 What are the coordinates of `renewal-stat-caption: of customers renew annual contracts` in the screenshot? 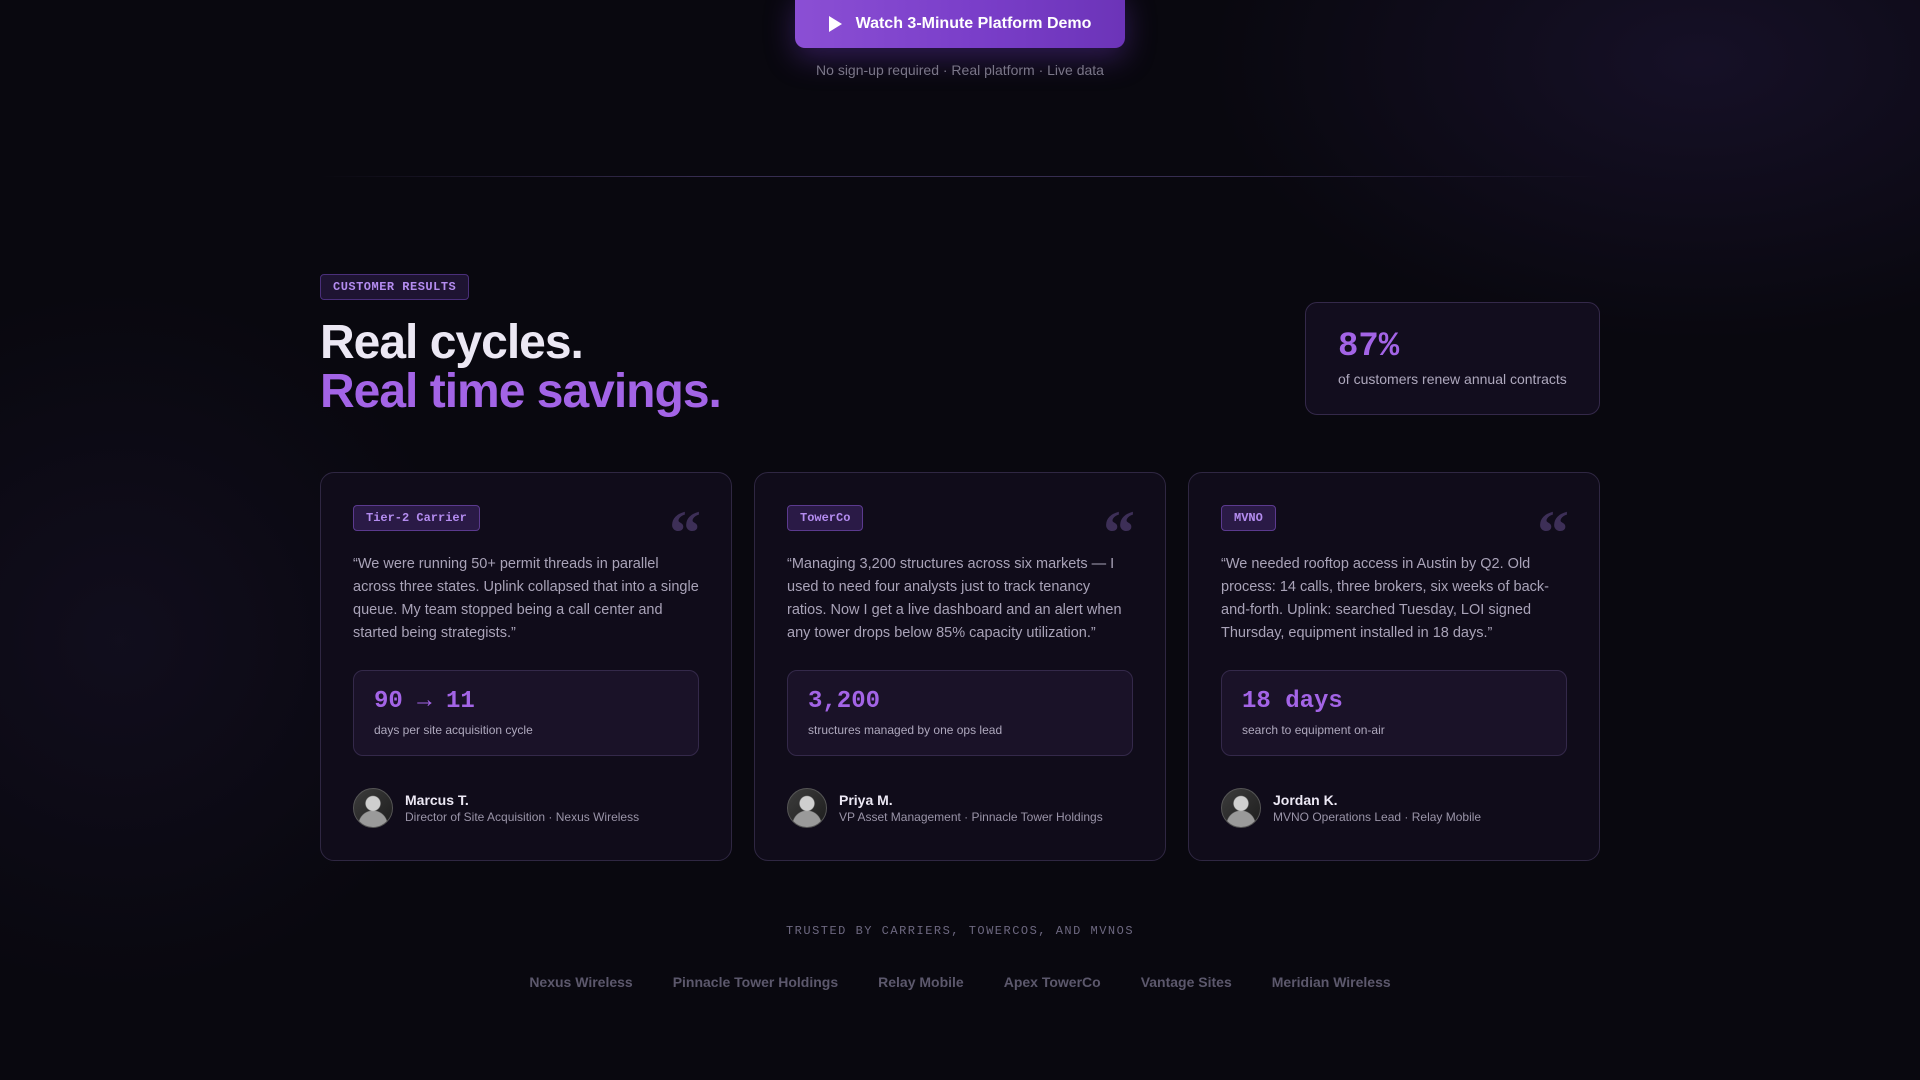 It's located at (1452, 379).